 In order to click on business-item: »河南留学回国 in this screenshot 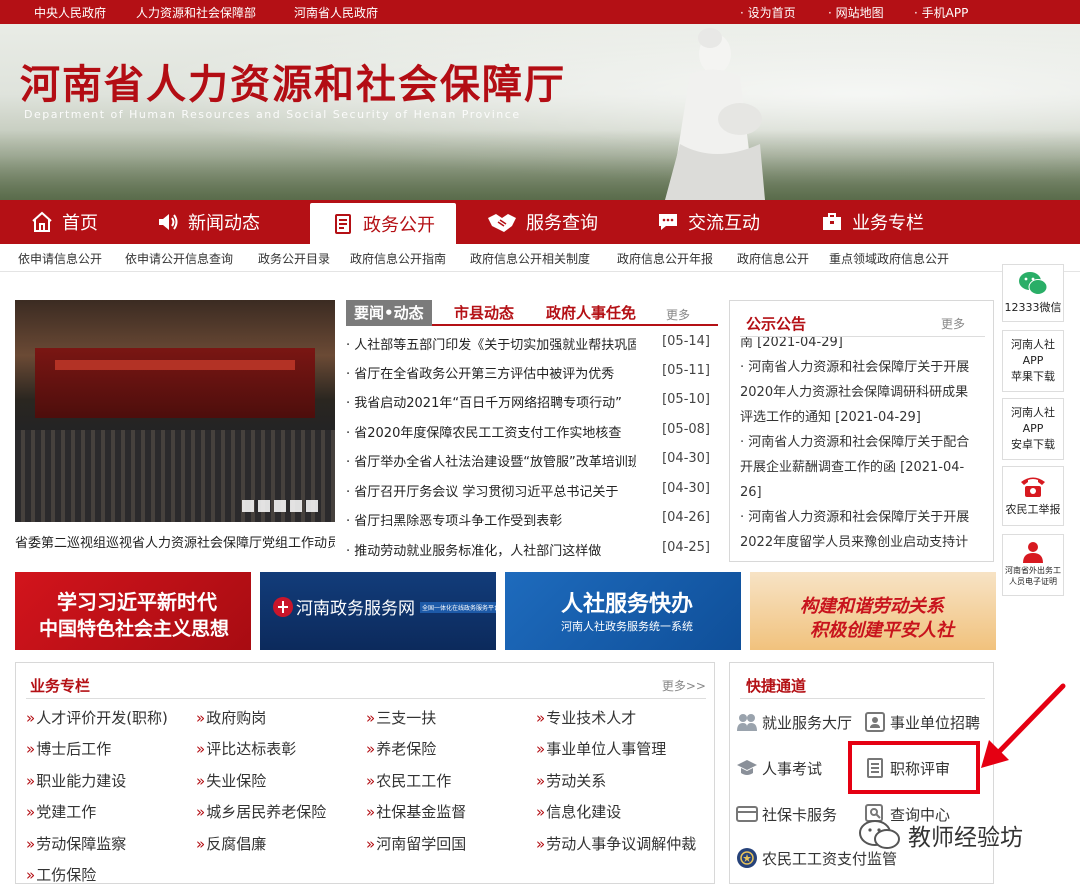, I will do `click(416, 843)`.